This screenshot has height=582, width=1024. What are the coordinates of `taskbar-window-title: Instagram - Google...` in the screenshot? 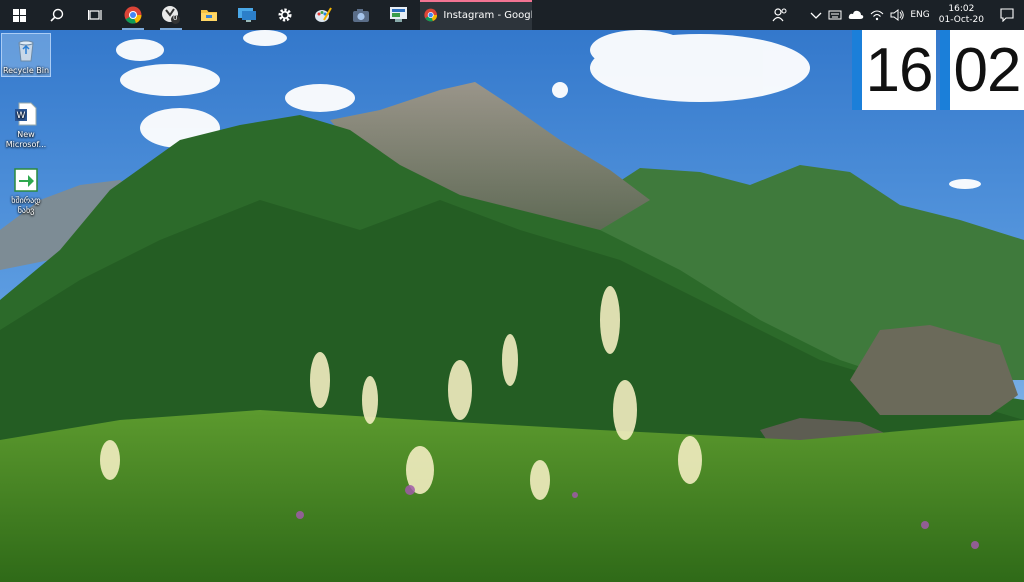 It's located at (487, 15).